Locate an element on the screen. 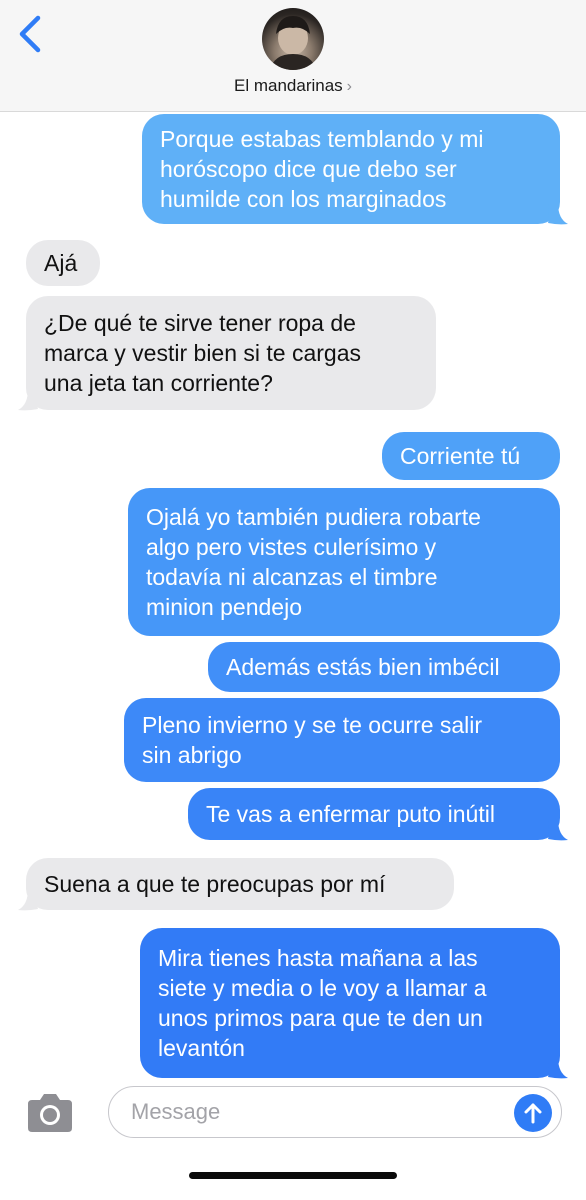 The image size is (586, 1200). message-text-line: sin abrigo is located at coordinates (192, 755).